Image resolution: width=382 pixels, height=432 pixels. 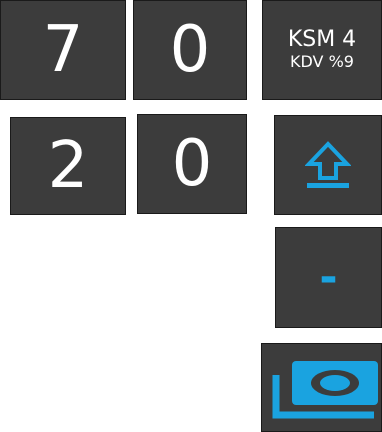 I want to click on minus-label: -, so click(x=328, y=277).